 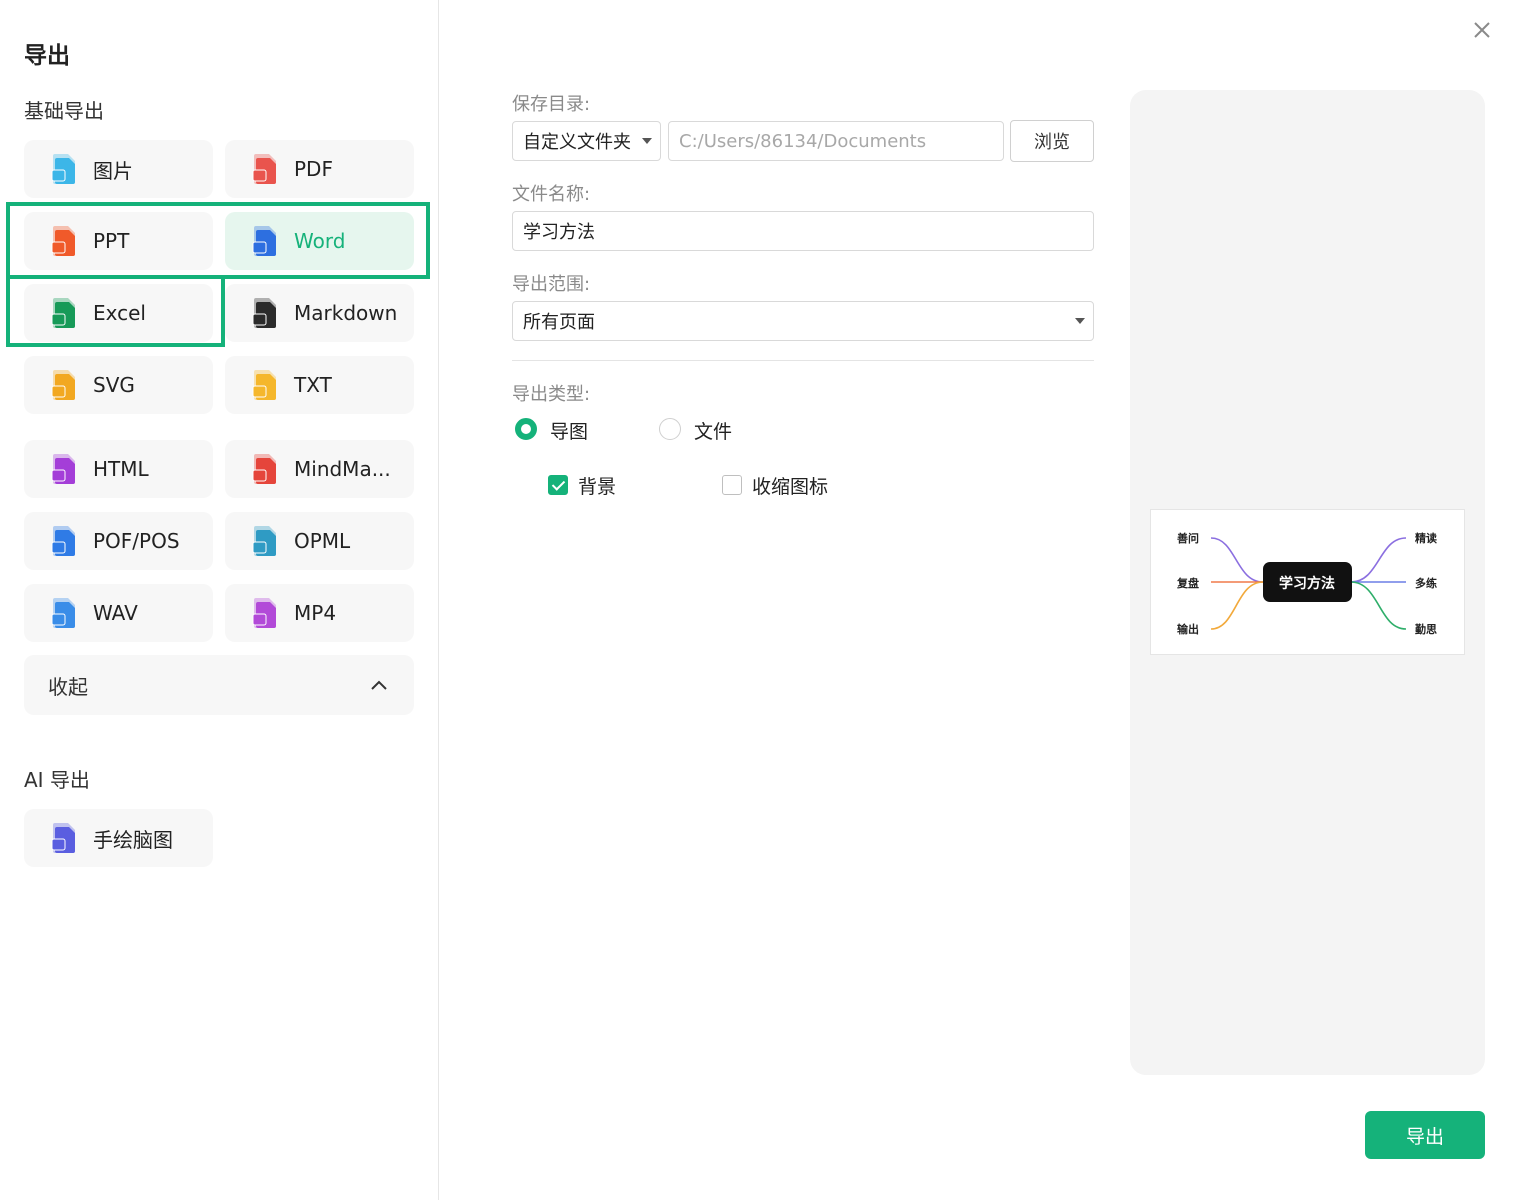 I want to click on format-option-pdf: PDF, so click(x=319, y=169).